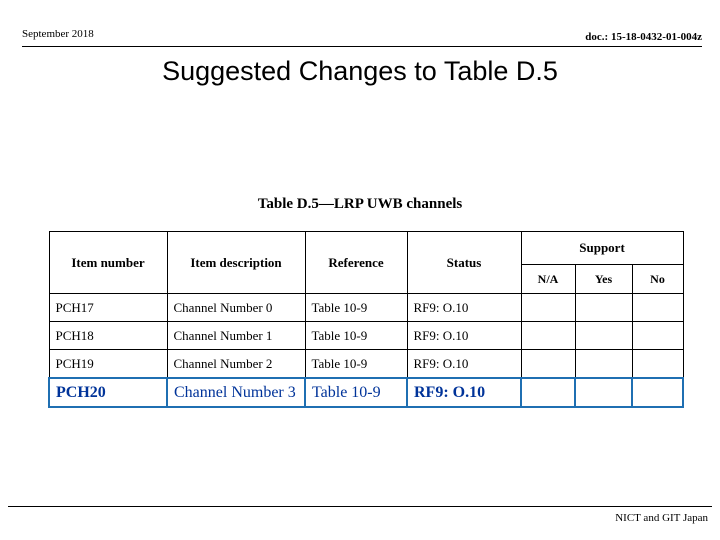 This screenshot has width=720, height=540. What do you see at coordinates (236, 335) in the screenshot?
I see `cell-item-description: Channel Number 1` at bounding box center [236, 335].